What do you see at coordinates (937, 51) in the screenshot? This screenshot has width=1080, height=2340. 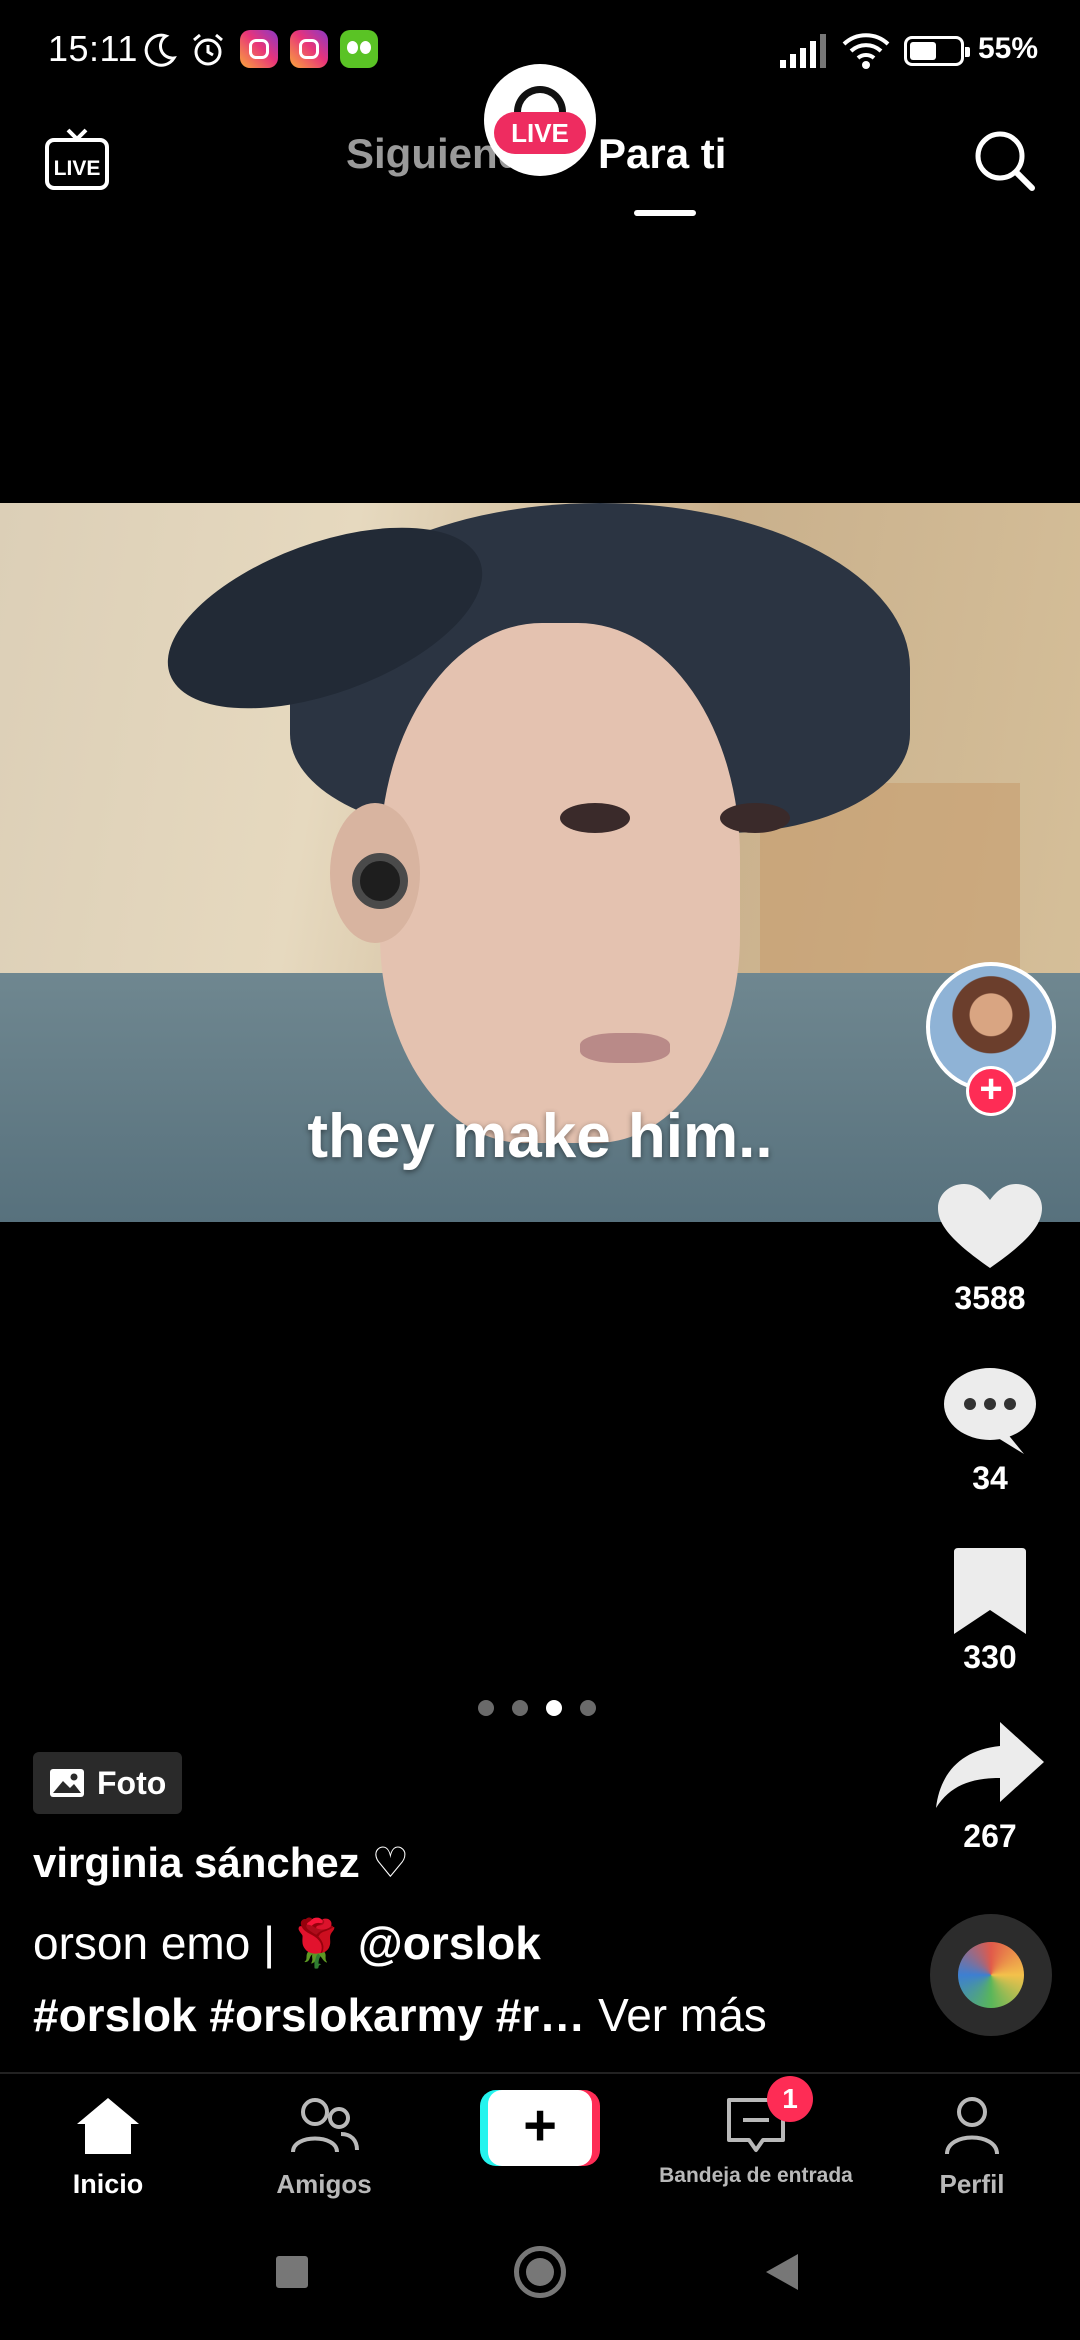 I see `battery-icon` at bounding box center [937, 51].